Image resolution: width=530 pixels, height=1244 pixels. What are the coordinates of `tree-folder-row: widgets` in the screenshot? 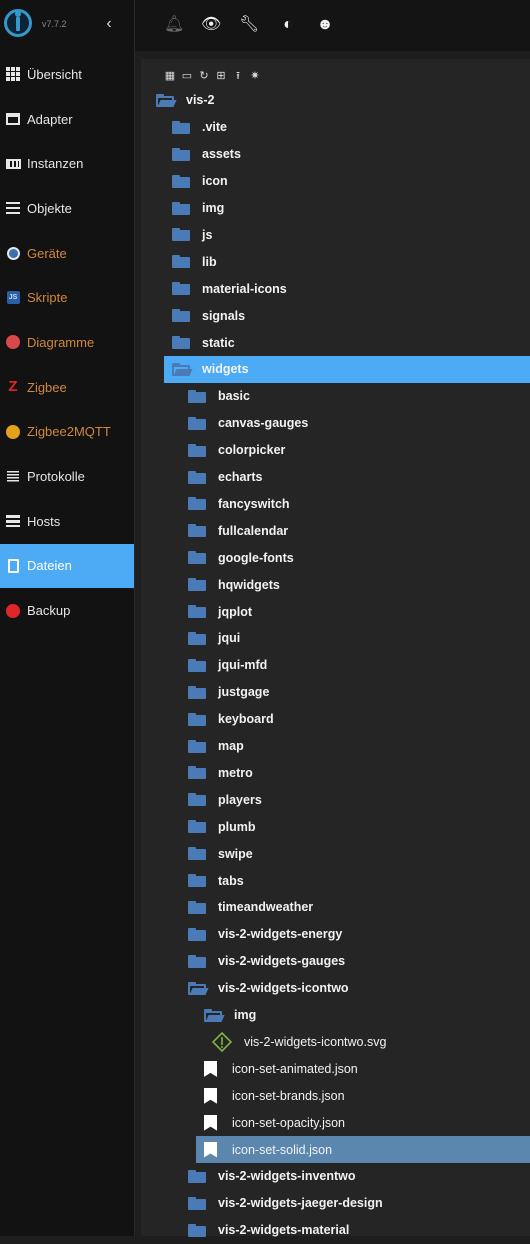 It's located at (347, 369).